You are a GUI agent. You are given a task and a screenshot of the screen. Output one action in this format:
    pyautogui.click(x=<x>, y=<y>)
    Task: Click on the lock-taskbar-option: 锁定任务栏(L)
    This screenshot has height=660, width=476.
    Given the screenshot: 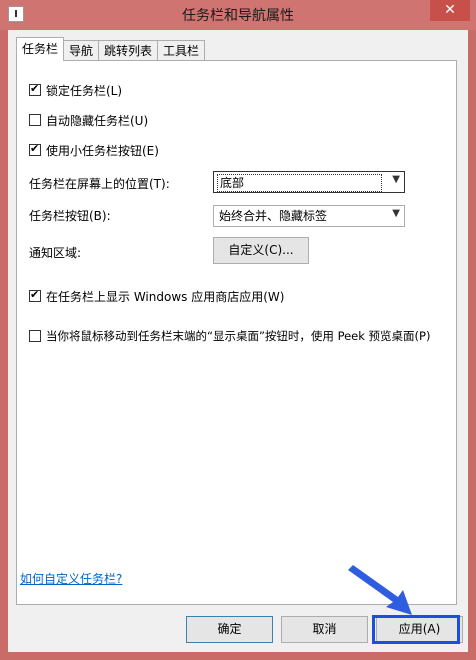 What is the action you would take?
    pyautogui.click(x=75, y=90)
    